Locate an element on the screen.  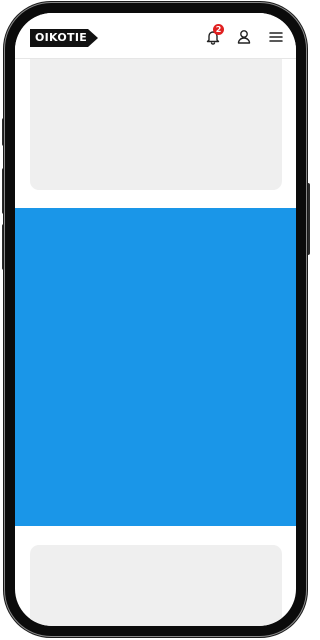
menu-button is located at coordinates (276, 37).